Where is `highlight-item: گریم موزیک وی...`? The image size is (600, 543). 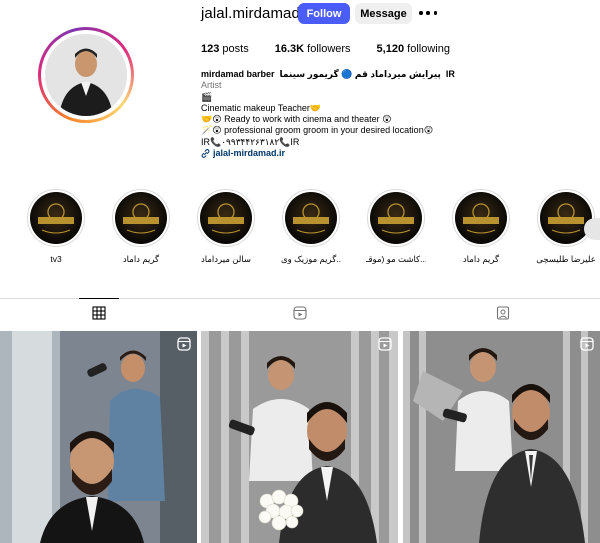 highlight-item: گریم موزیک وی... is located at coordinates (311, 227).